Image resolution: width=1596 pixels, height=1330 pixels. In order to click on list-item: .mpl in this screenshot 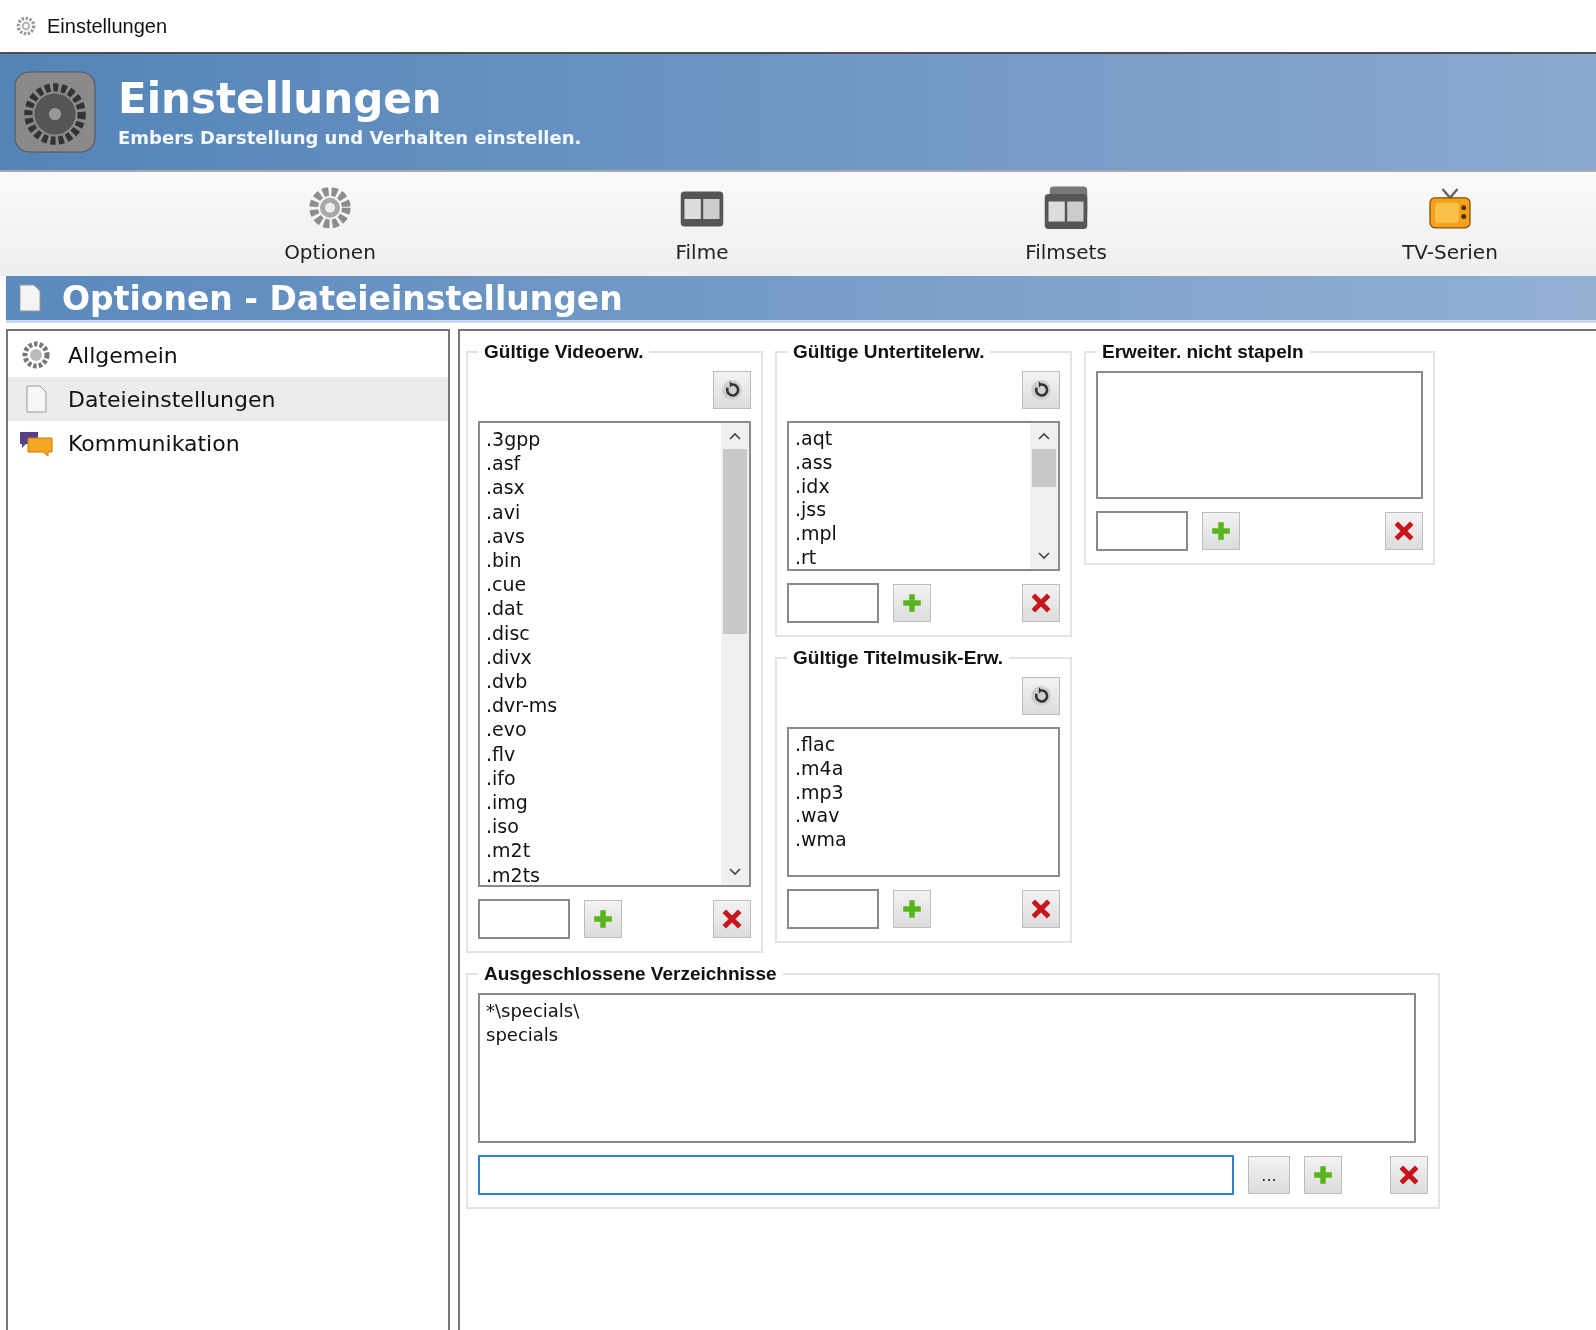, I will do `click(909, 534)`.